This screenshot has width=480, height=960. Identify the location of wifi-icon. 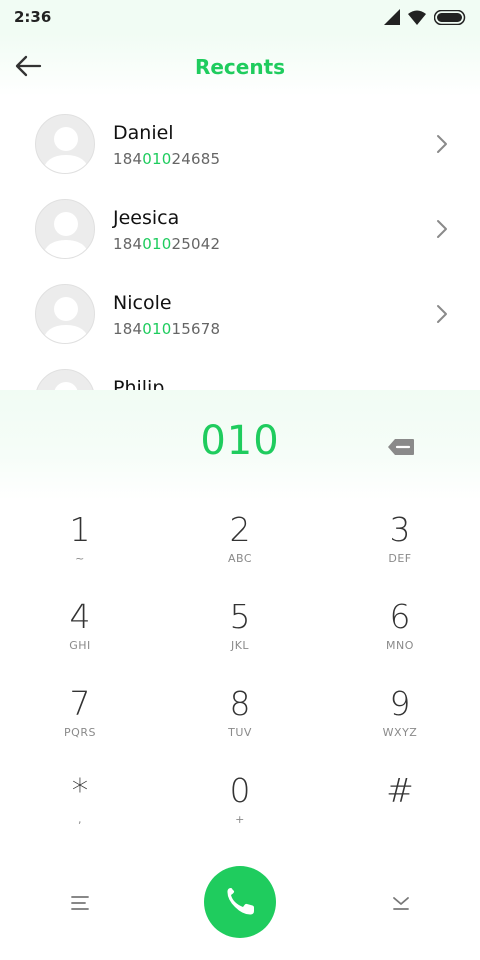
(417, 17).